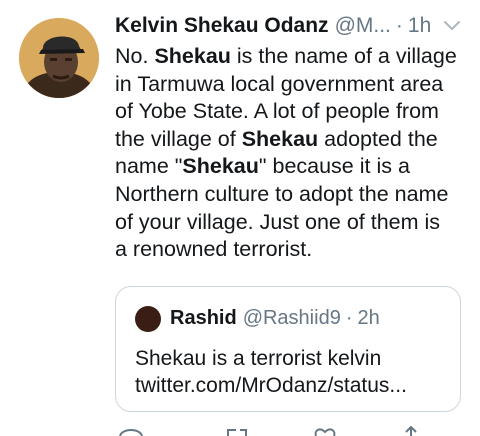  What do you see at coordinates (368, 318) in the screenshot?
I see `quoted-tweet-time: 2h` at bounding box center [368, 318].